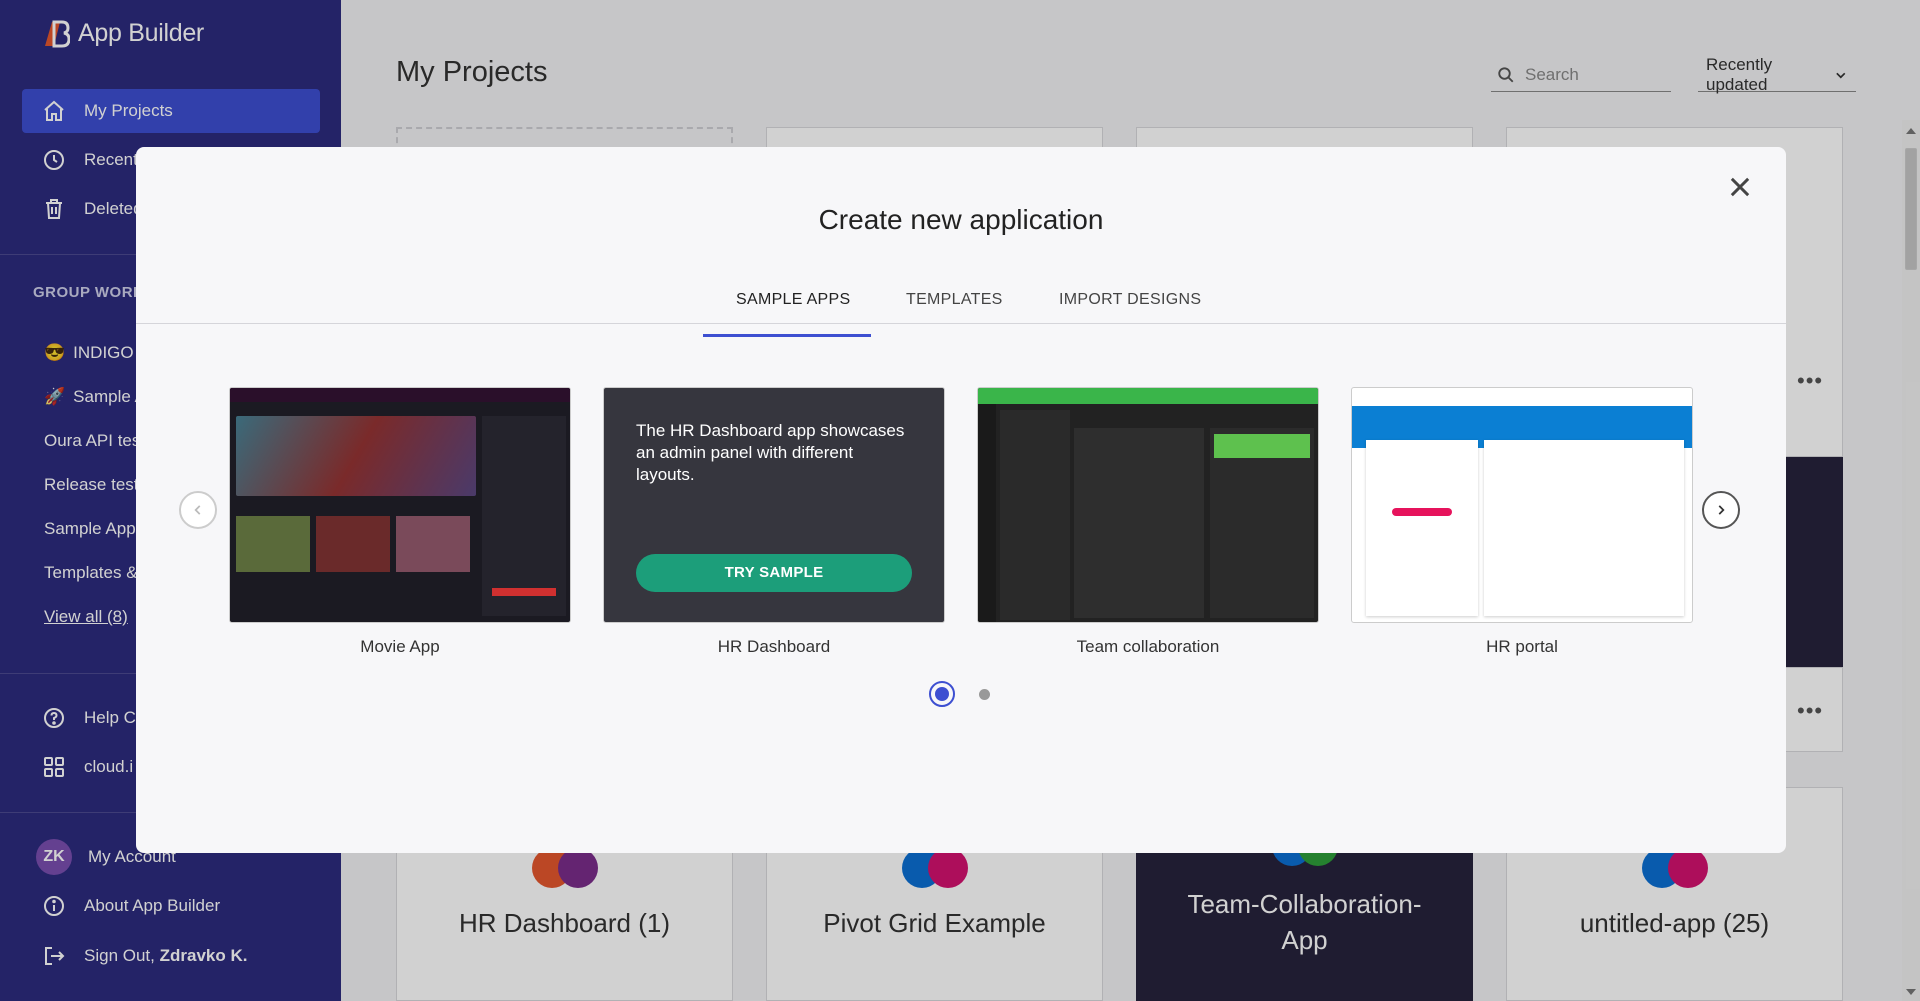 This screenshot has height=1001, width=1920. Describe the element at coordinates (400, 646) in the screenshot. I see `sample-label: Movie App` at that location.